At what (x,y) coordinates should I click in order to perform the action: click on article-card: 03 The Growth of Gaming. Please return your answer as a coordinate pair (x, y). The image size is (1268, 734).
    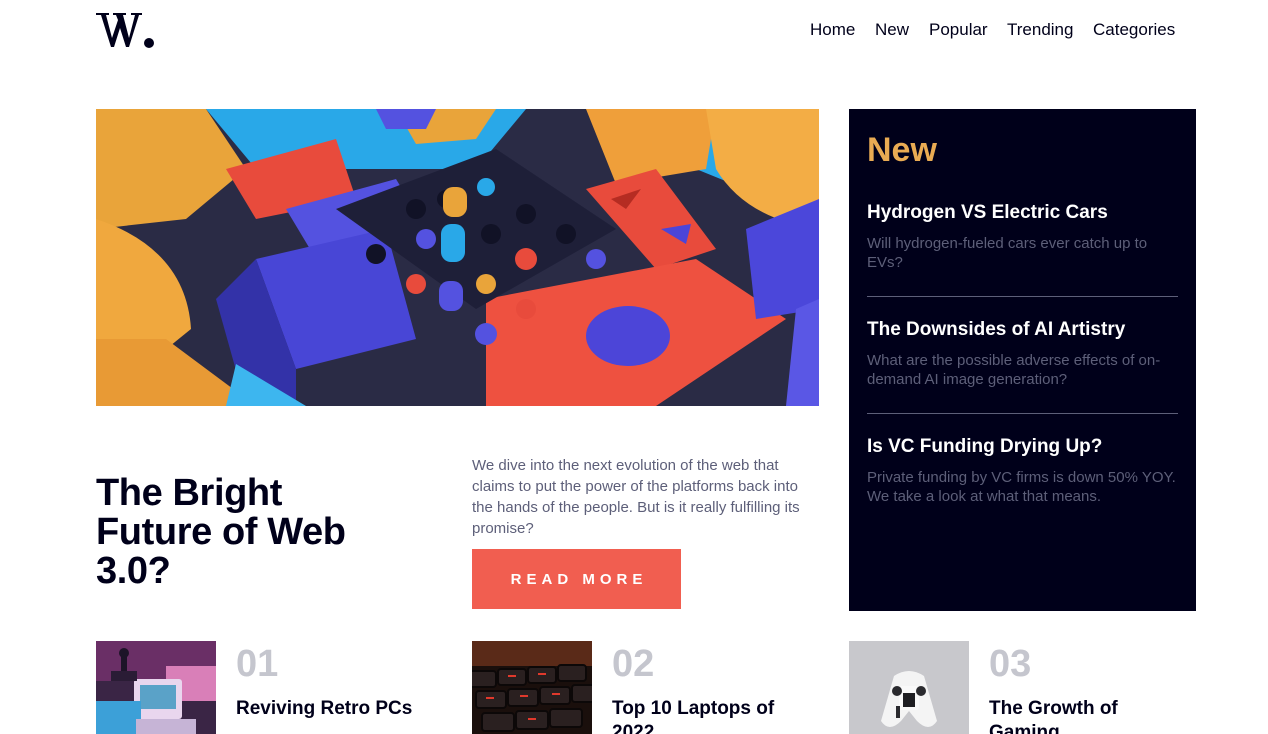
    Looking at the image, I should click on (1024, 687).